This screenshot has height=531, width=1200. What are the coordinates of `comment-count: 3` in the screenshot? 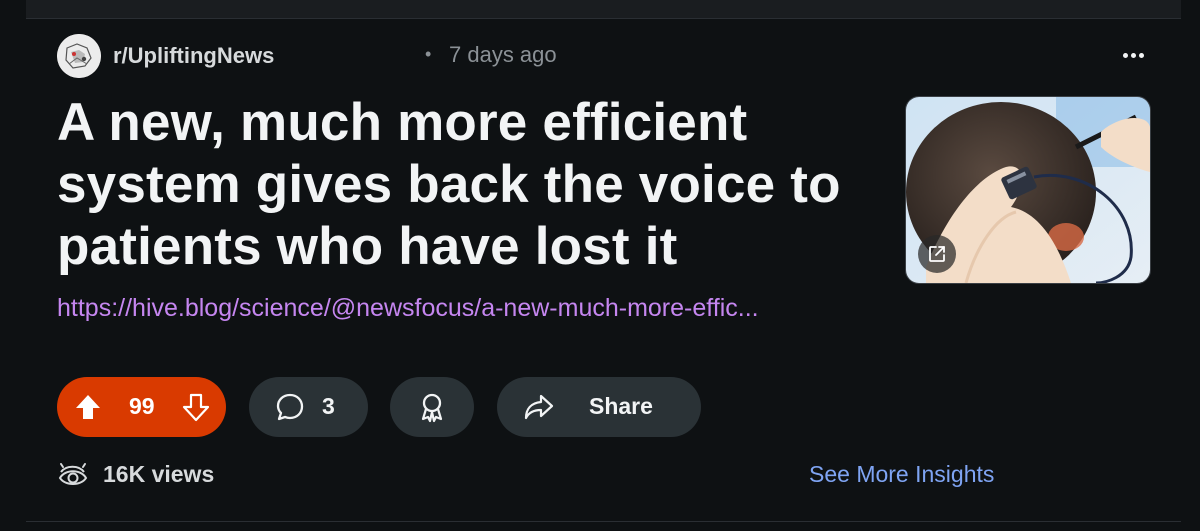 It's located at (328, 406).